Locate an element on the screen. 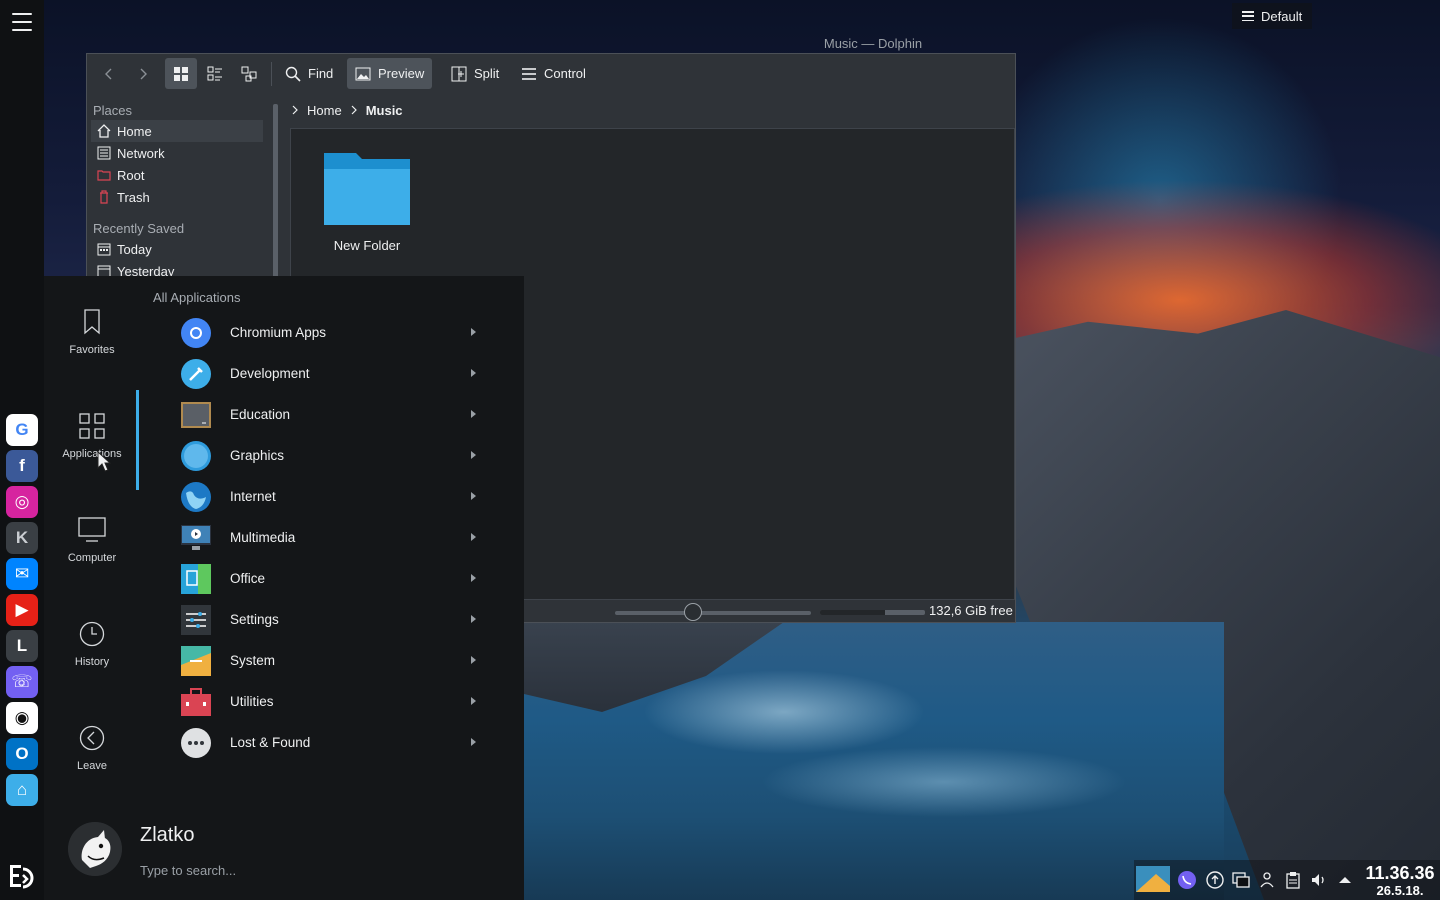 The height and width of the screenshot is (900, 1440). messenger-launcher-icon: ✉ is located at coordinates (22, 574).